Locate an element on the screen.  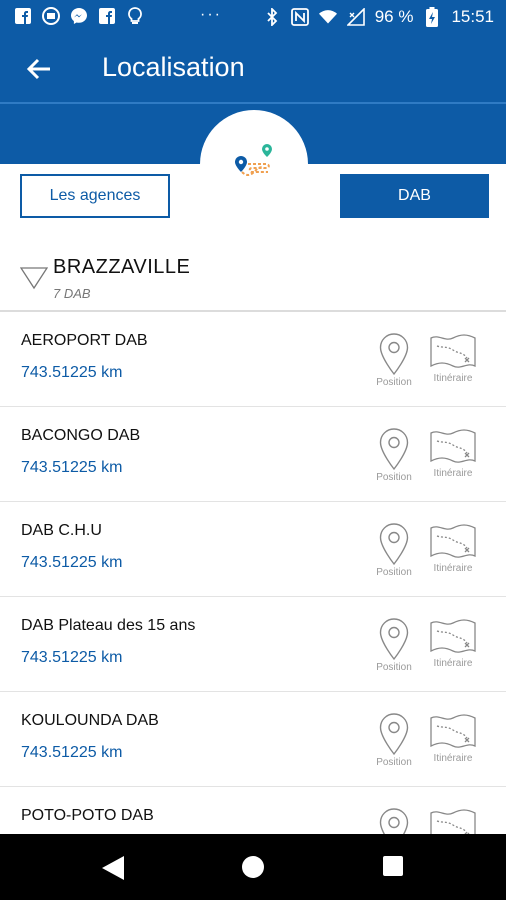
collapse-triangle-icon is located at coordinates (34, 278).